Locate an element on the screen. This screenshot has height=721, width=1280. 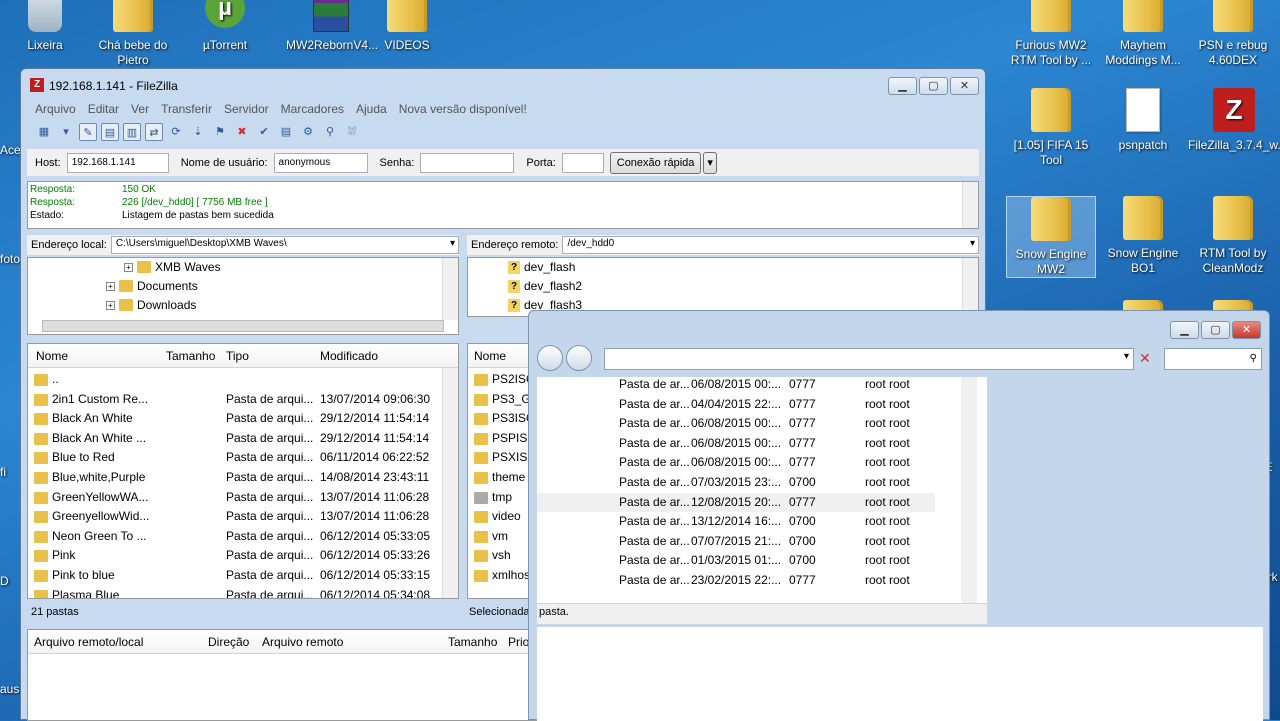
host-input is located at coordinates (117, 162).